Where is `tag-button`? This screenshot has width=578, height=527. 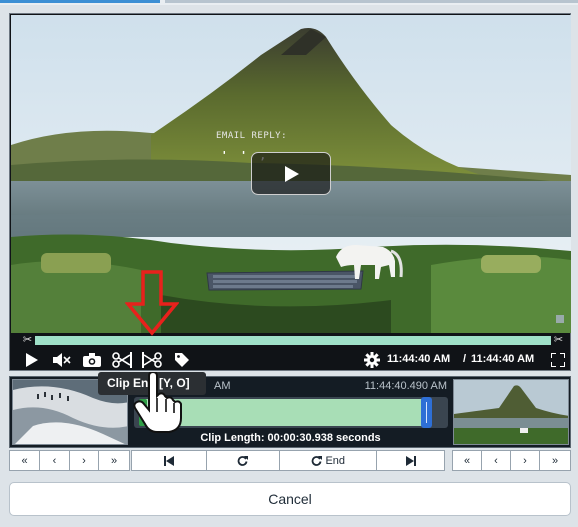 tag-button is located at coordinates (182, 360).